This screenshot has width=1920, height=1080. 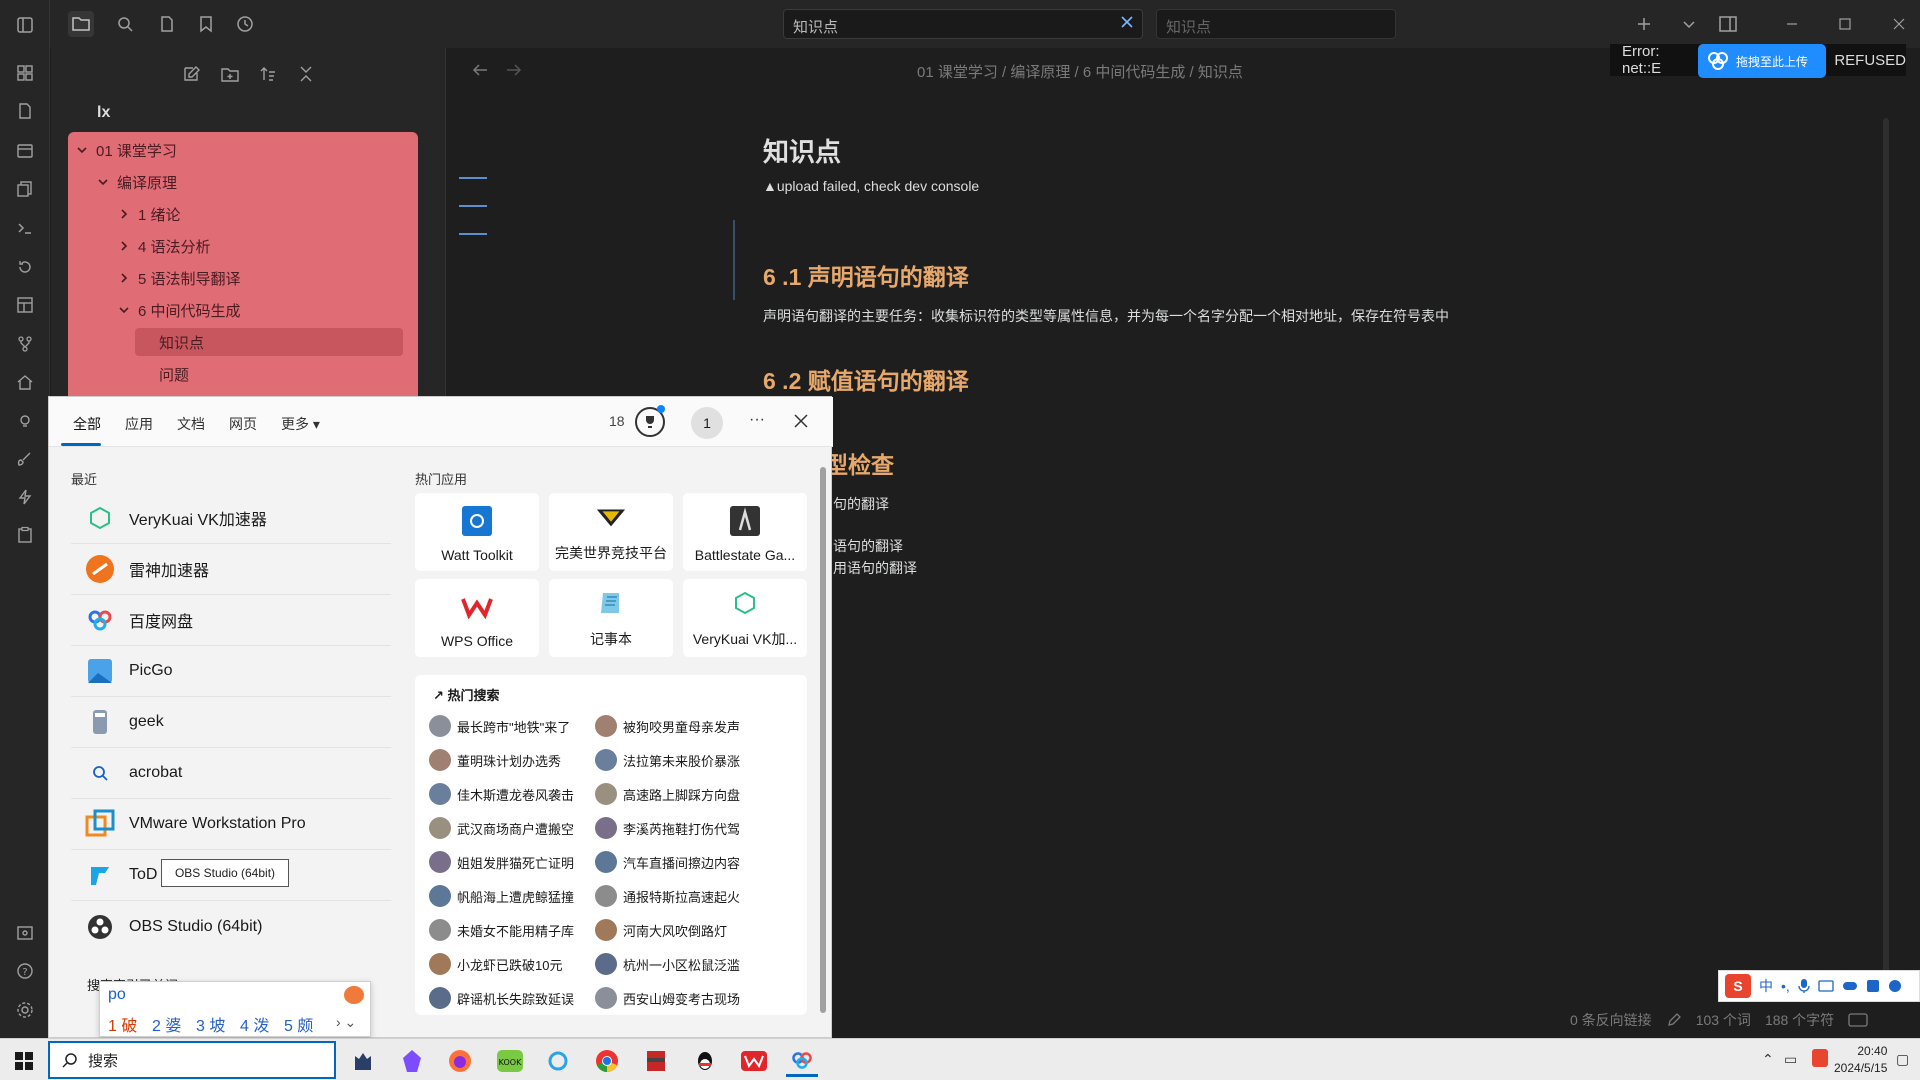 I want to click on hot-search-item: 董明珠计划办选秀, so click(x=495, y=760).